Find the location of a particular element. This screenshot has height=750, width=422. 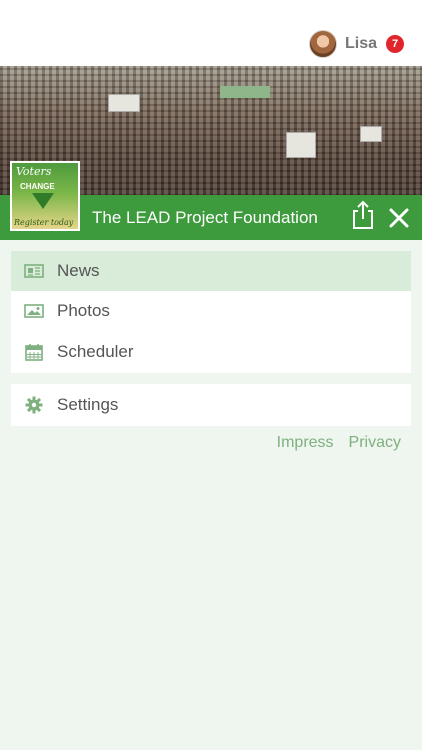

menu-label-settings: Settings is located at coordinates (88, 404).